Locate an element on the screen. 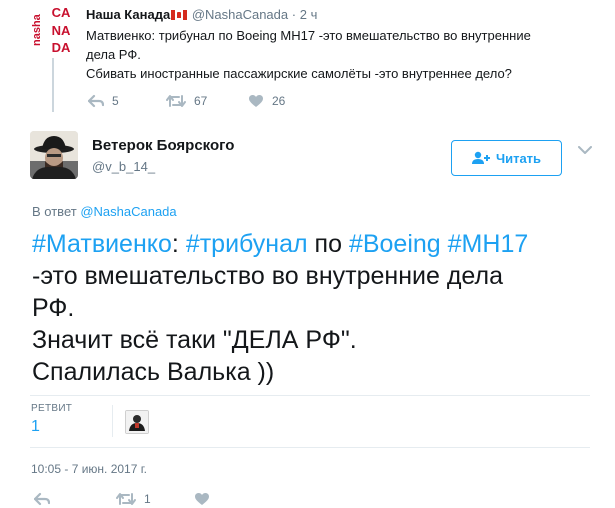  hashtag-link: #трибунал is located at coordinates (247, 244).